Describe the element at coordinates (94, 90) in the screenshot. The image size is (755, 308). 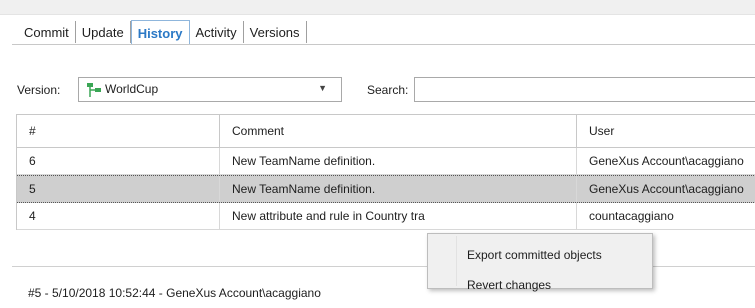
I see `version-branch-icon` at that location.